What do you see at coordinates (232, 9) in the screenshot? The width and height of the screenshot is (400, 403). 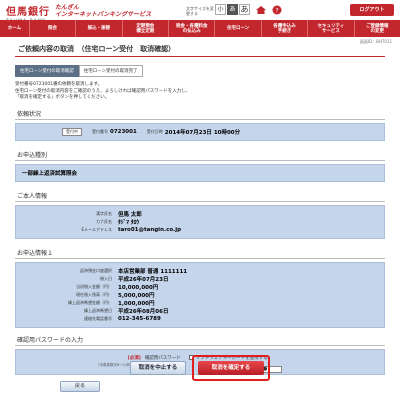 I see `font-size-medium-button: あ` at bounding box center [232, 9].